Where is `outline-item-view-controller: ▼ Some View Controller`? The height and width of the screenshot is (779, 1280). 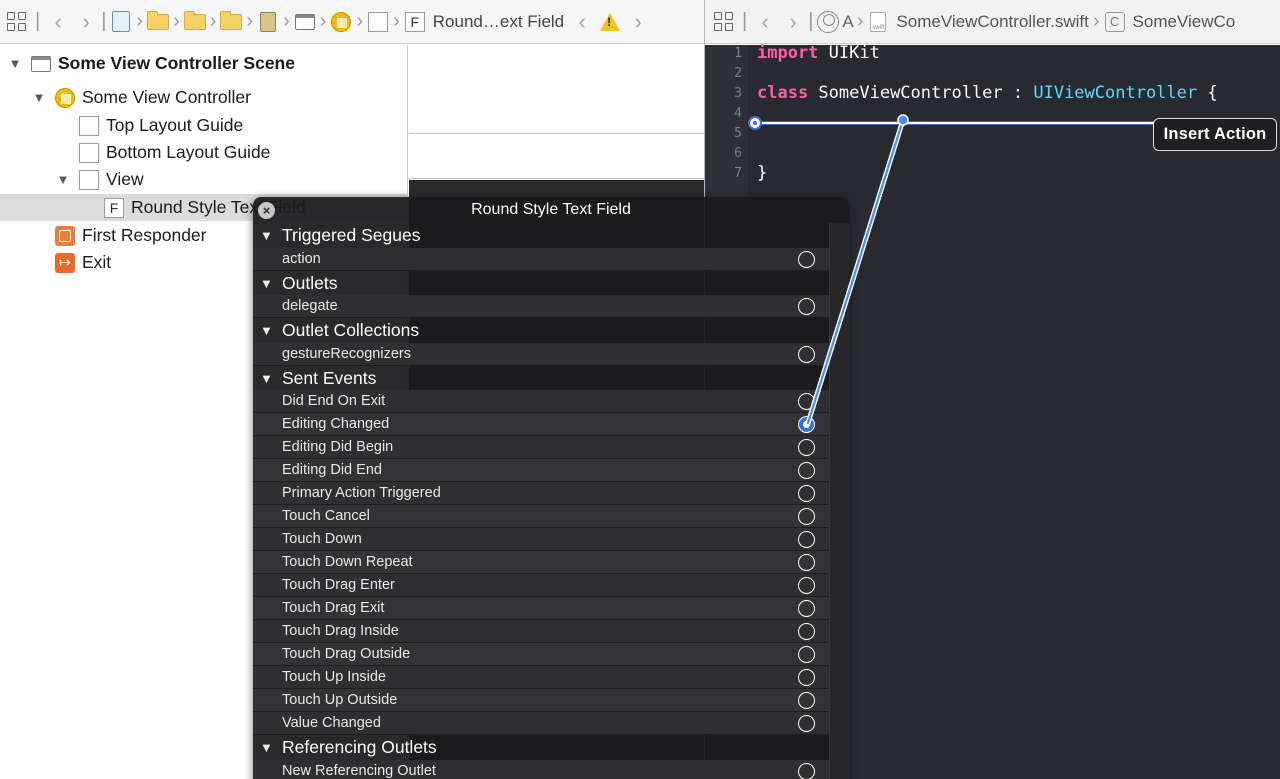 outline-item-view-controller: ▼ Some View Controller is located at coordinates (204, 97).